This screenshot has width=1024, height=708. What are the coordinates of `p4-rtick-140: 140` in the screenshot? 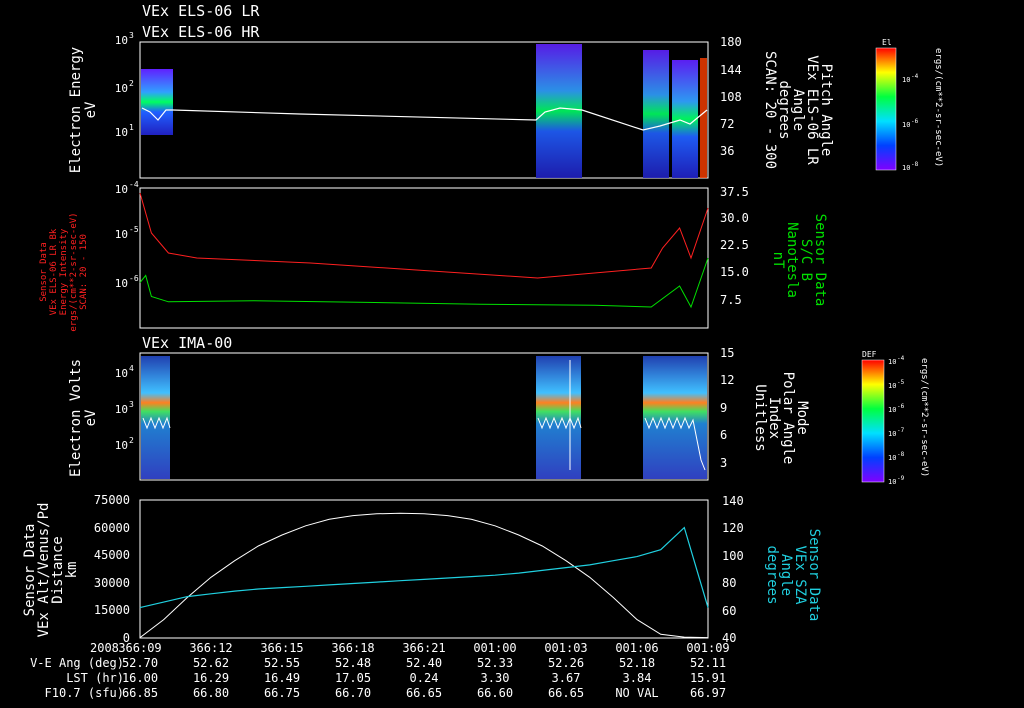 It's located at (733, 501).